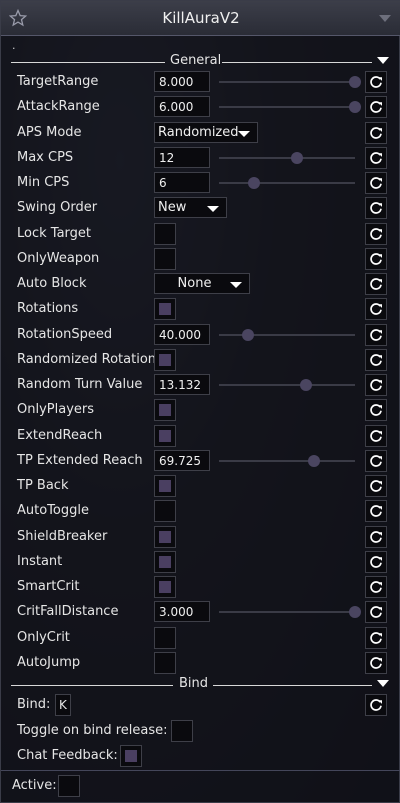 This screenshot has width=400, height=803. I want to click on tp-extended-reach-slider-handle, so click(314, 460).